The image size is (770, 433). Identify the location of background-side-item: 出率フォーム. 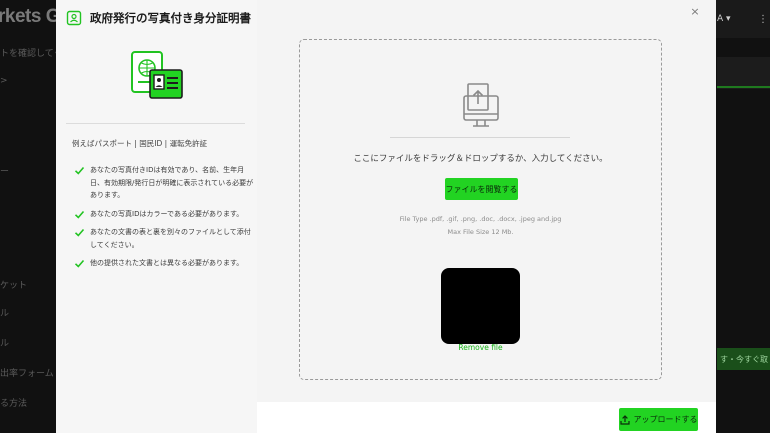
(27, 374).